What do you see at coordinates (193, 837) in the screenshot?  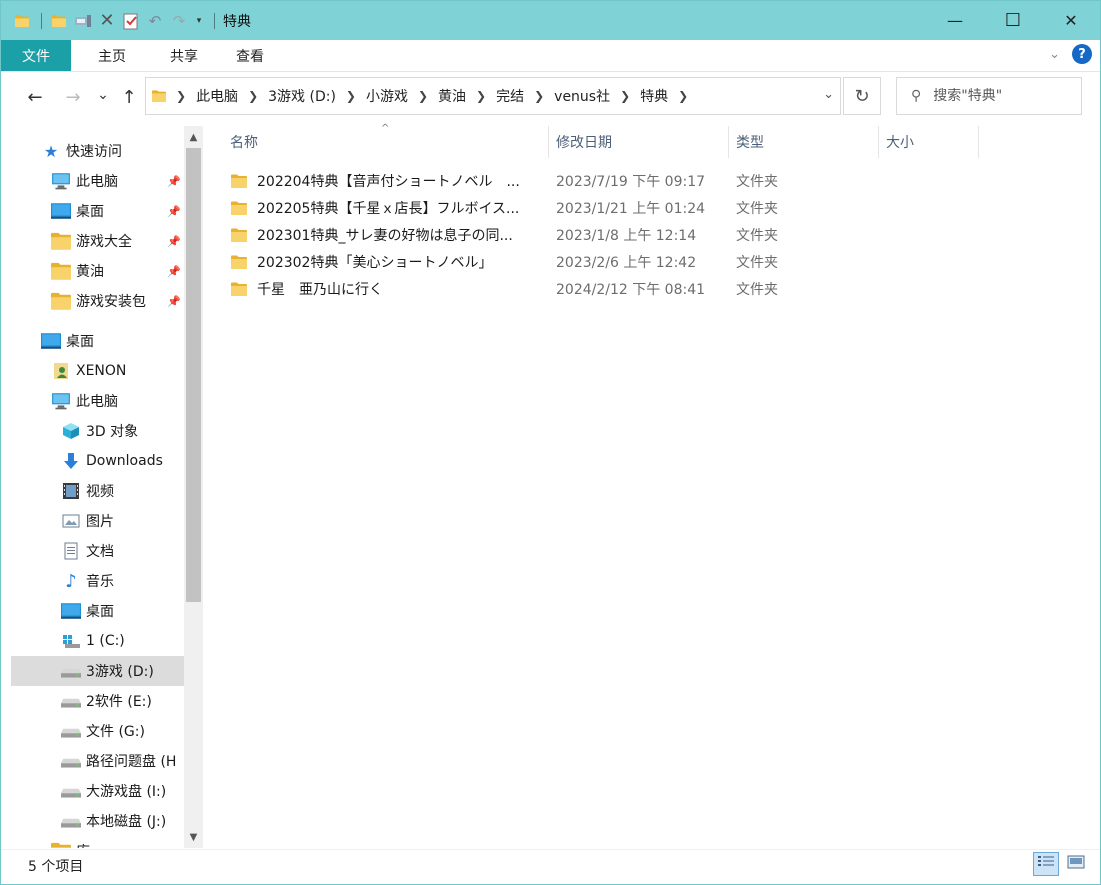 I see `scroll-down-icon: ▼` at bounding box center [193, 837].